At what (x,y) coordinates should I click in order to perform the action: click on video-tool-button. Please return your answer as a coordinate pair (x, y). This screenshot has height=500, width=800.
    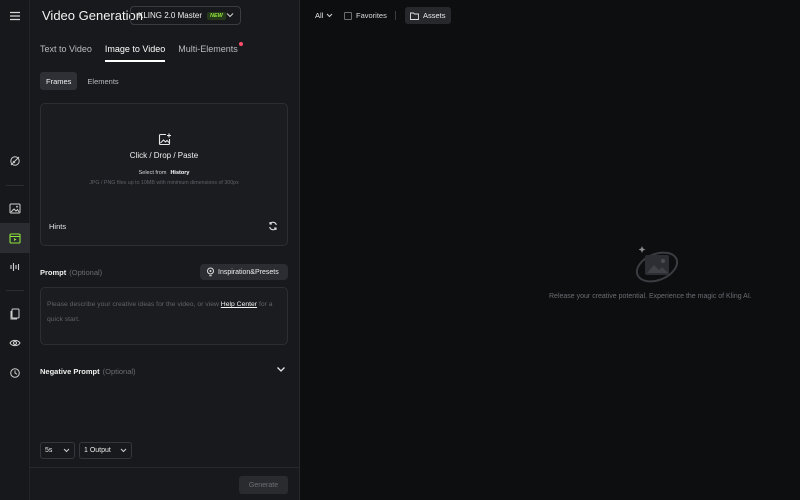
    Looking at the image, I should click on (15, 238).